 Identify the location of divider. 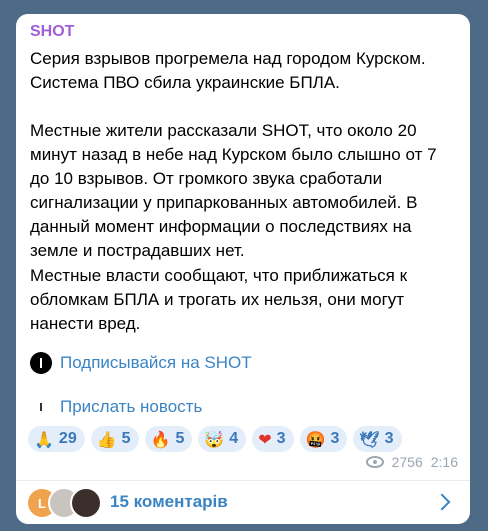
(243, 480).